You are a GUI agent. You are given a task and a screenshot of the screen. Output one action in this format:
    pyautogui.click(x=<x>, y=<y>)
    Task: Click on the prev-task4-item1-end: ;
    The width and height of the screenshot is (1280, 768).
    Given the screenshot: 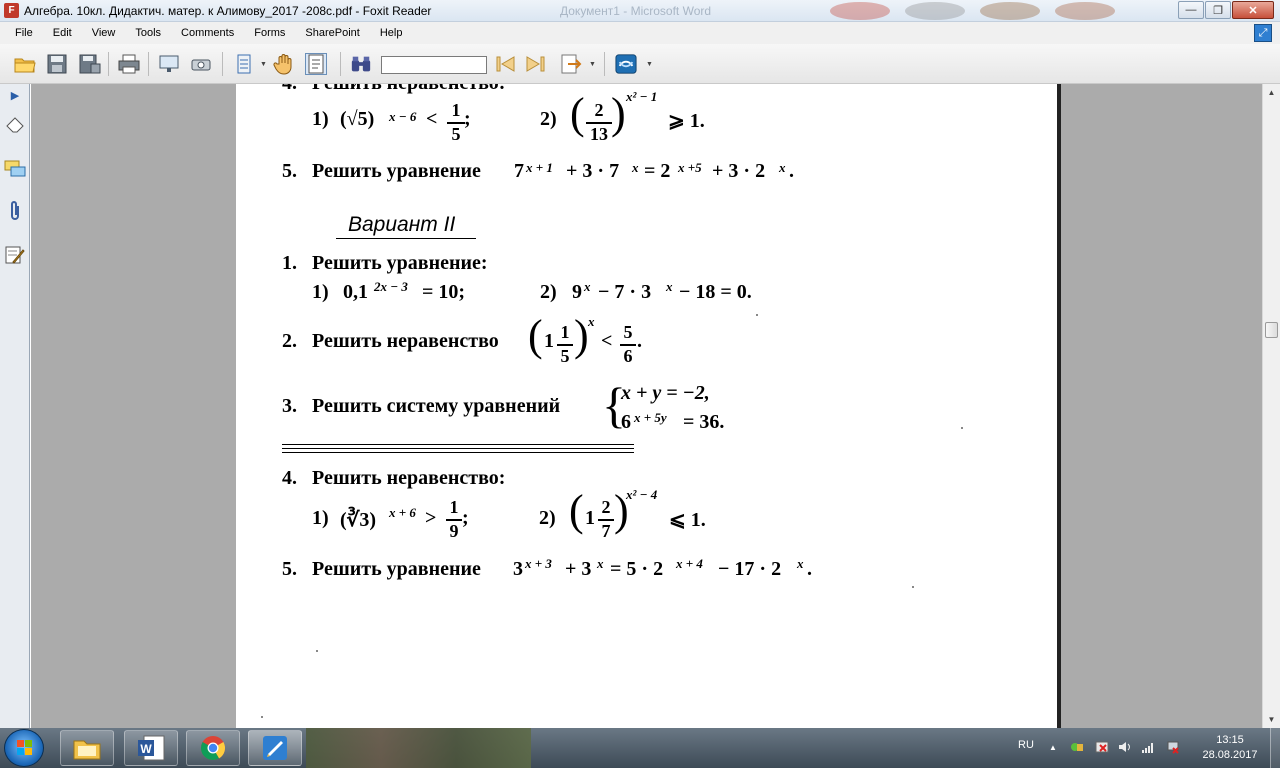 What is the action you would take?
    pyautogui.click(x=467, y=119)
    